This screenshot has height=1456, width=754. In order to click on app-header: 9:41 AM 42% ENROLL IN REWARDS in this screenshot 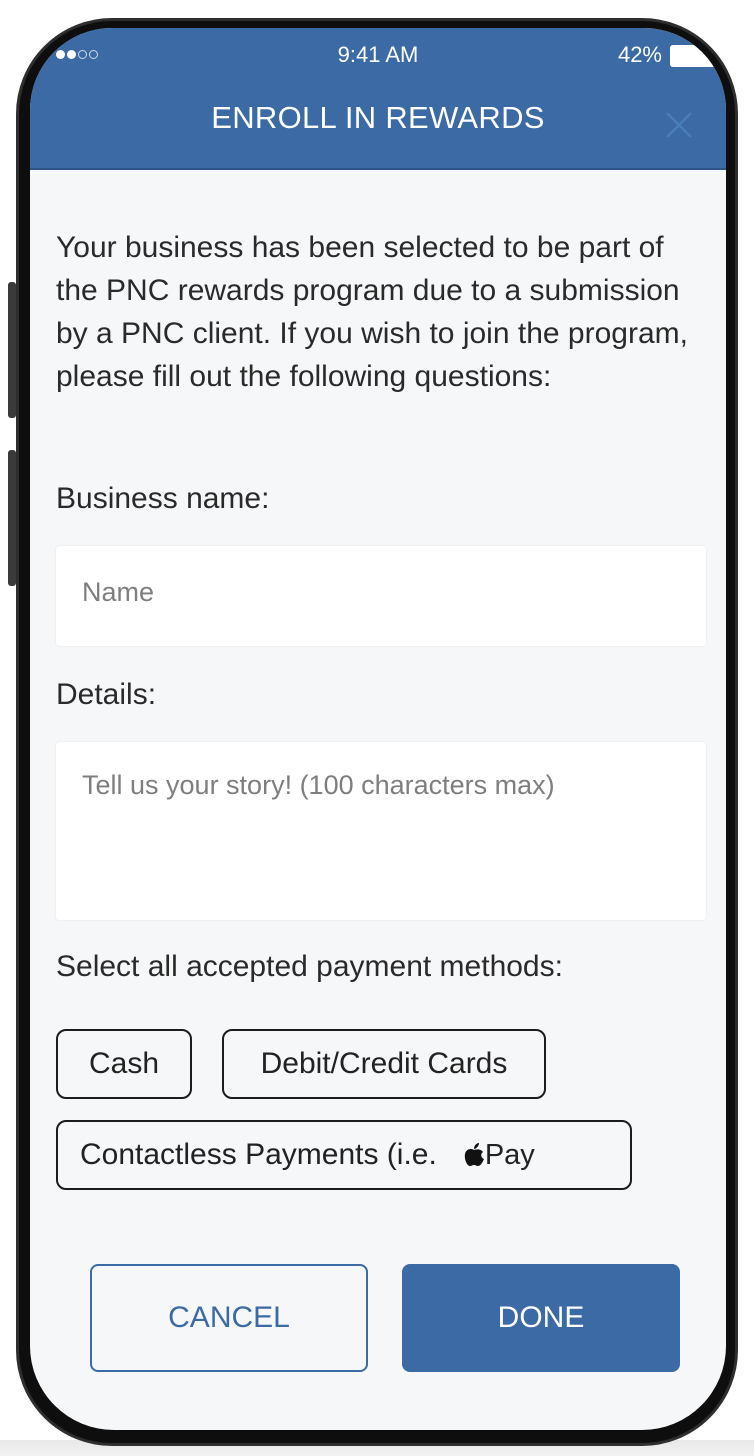, I will do `click(378, 99)`.